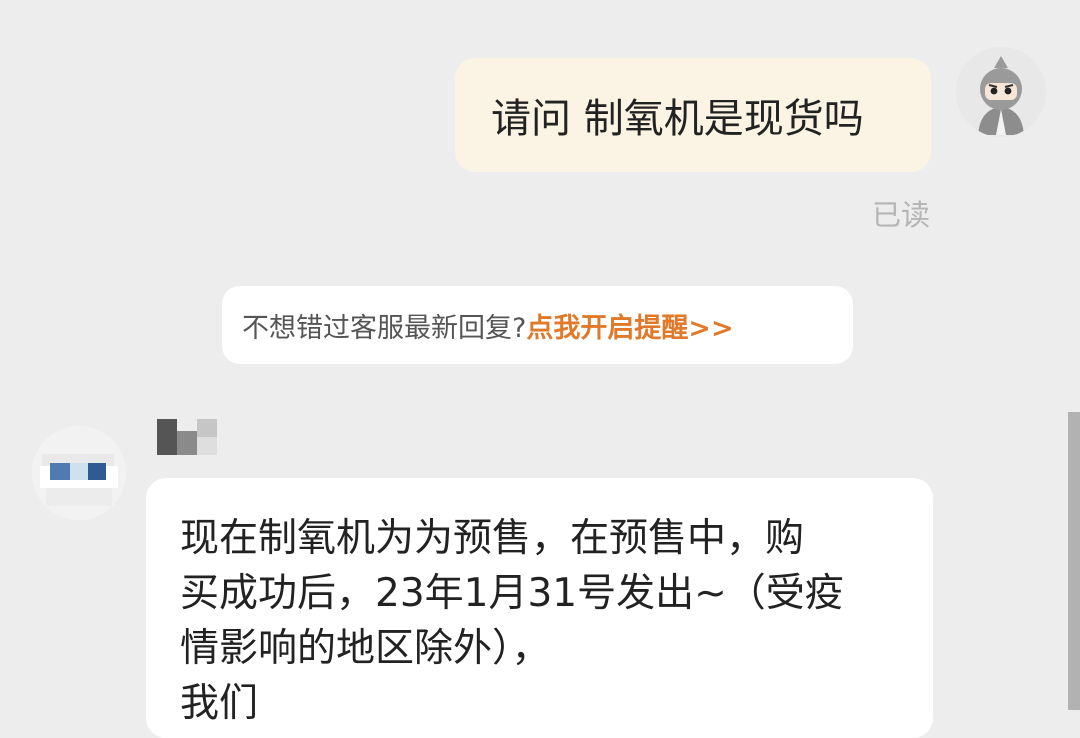 The image size is (1080, 738). What do you see at coordinates (365, 648) in the screenshot?
I see `incoming-message-line: 情影响的地区除外），` at bounding box center [365, 648].